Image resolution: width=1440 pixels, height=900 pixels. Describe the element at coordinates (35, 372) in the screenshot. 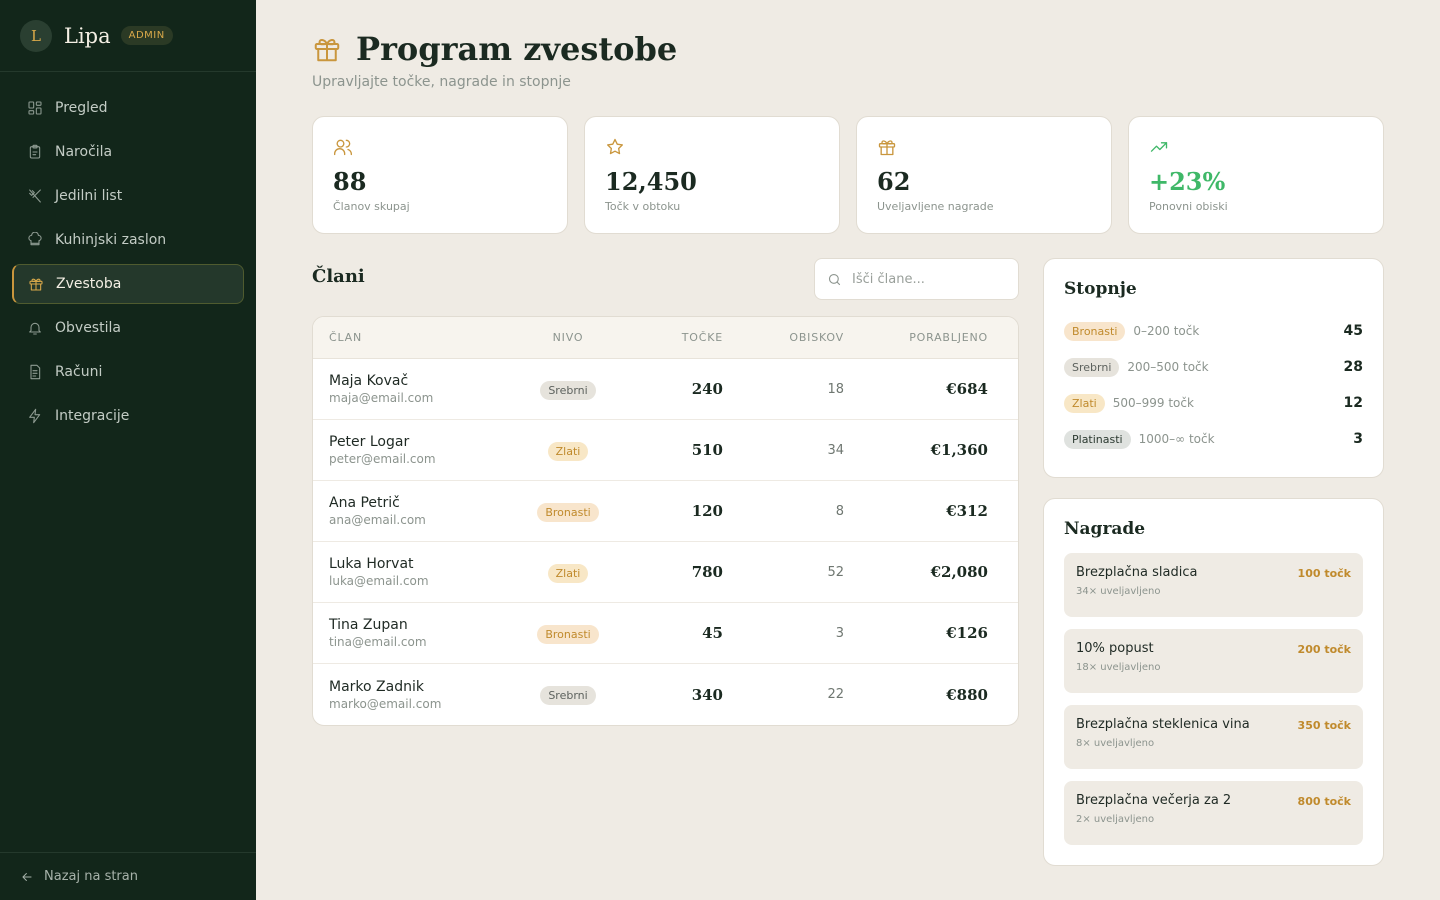

I see `receipt-icon` at that location.